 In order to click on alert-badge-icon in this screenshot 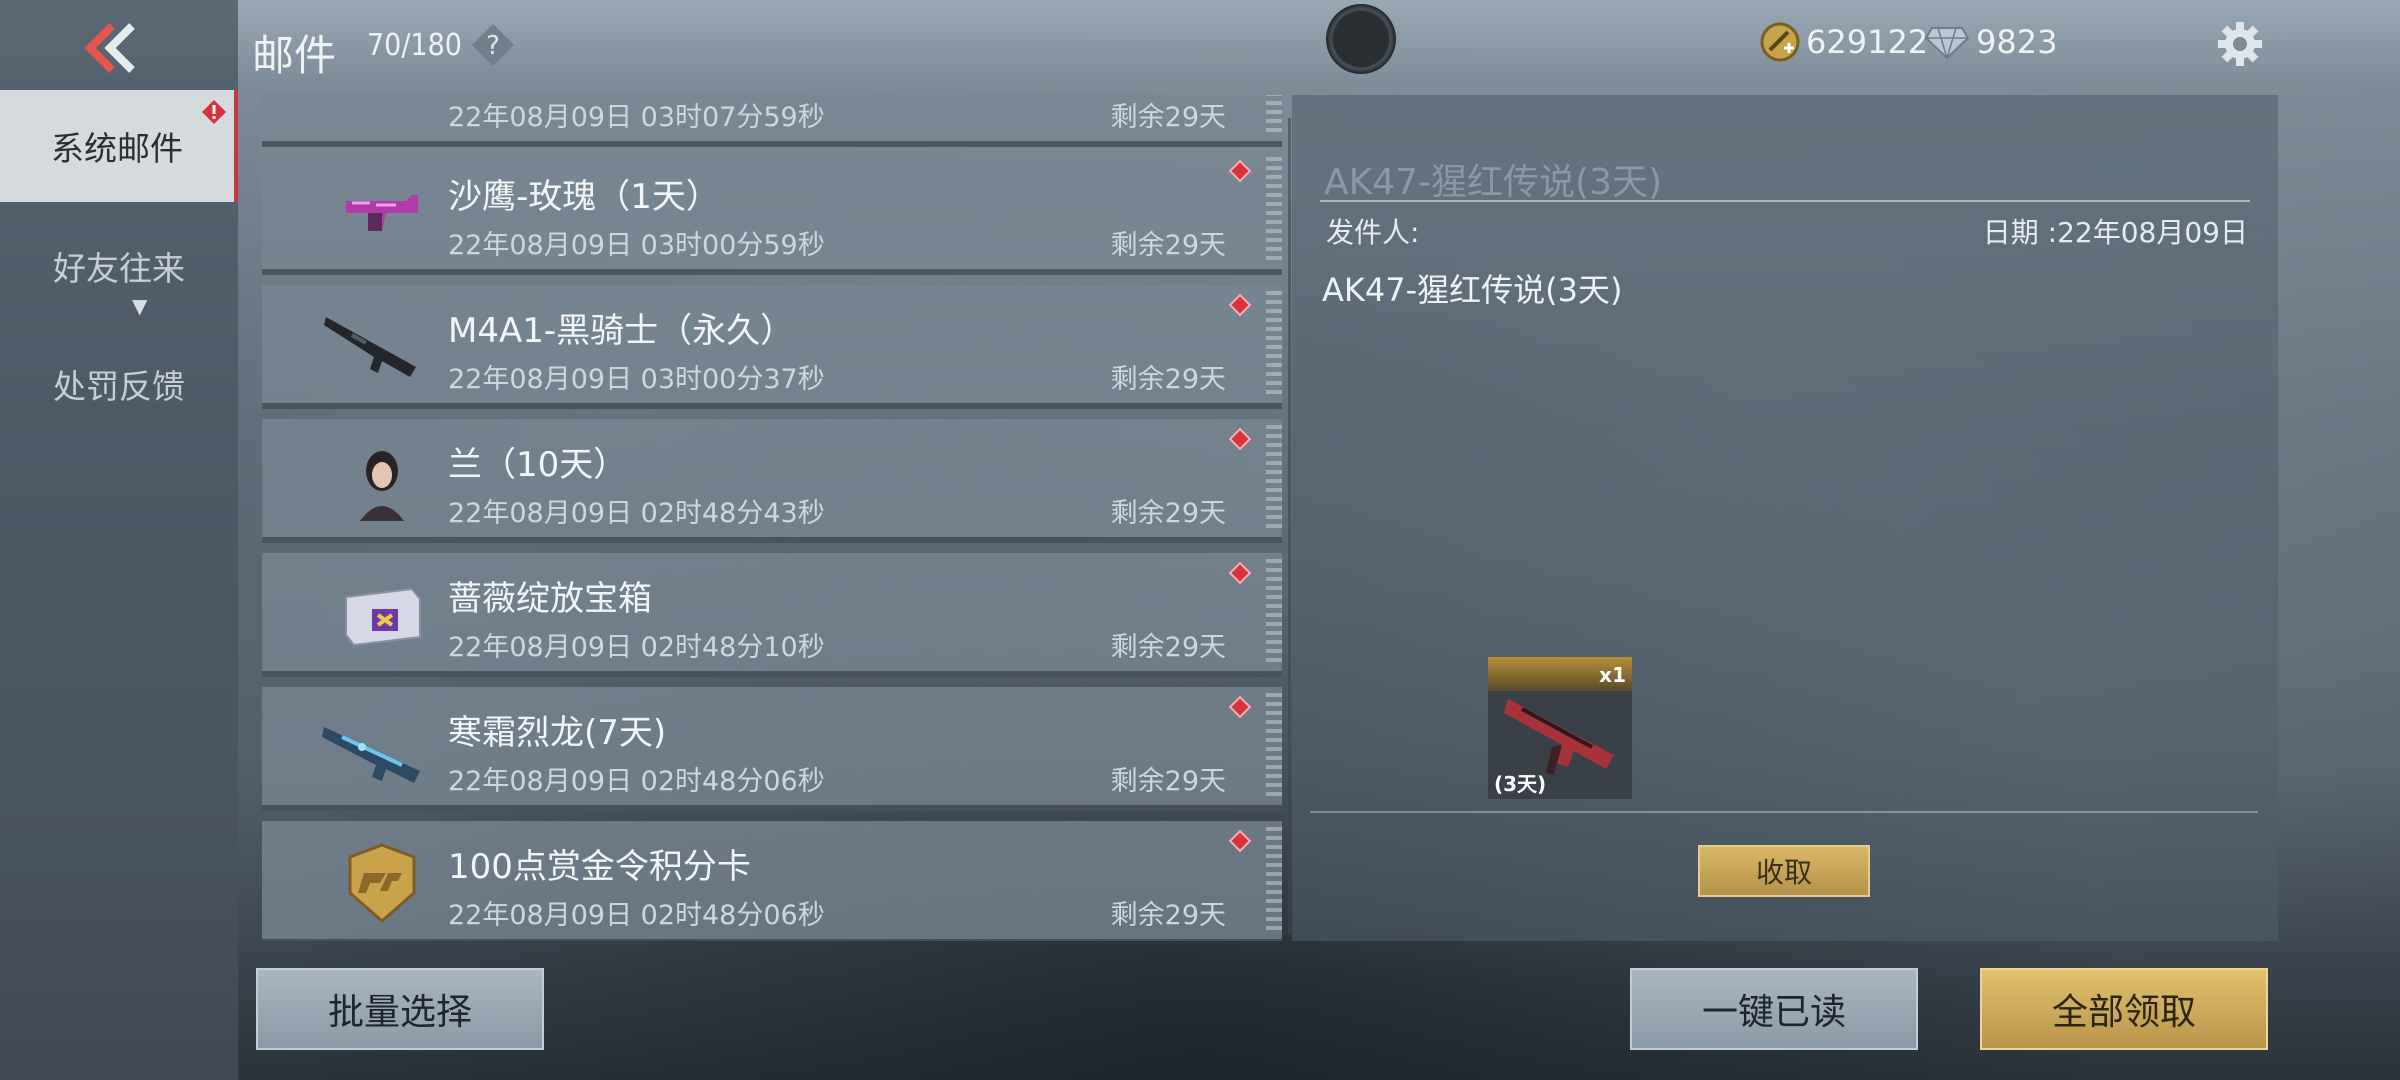, I will do `click(214, 112)`.